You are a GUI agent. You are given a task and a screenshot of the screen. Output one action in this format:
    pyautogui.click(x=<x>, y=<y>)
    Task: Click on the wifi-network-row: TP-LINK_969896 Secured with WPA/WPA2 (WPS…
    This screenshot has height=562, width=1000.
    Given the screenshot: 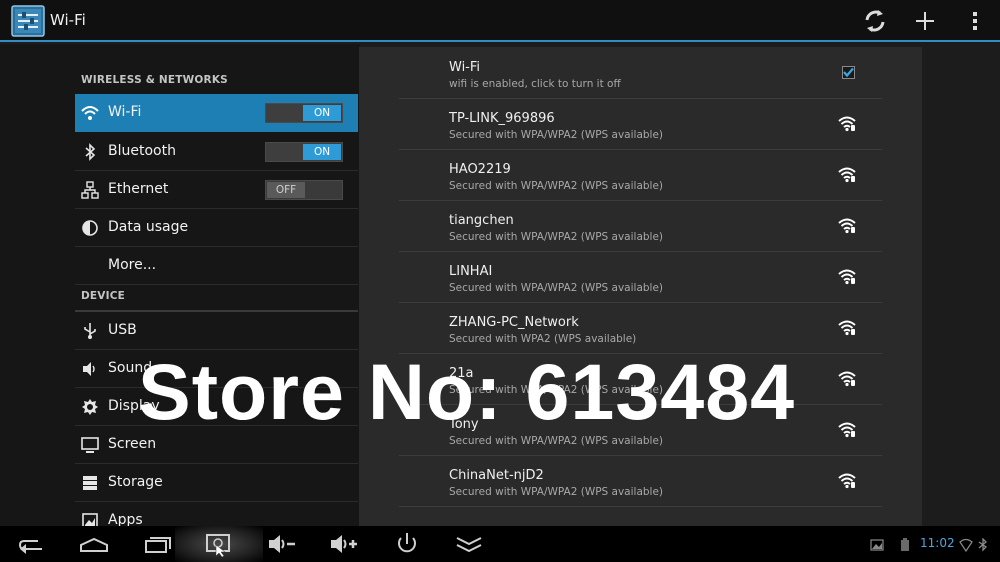 What is the action you would take?
    pyautogui.click(x=640, y=124)
    